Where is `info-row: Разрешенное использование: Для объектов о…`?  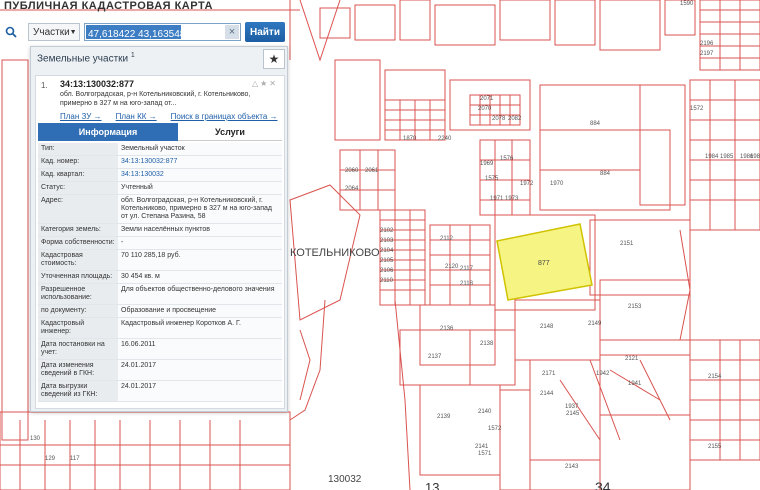
info-row: Разрешенное использование: Для объектов о… is located at coordinates (160, 294).